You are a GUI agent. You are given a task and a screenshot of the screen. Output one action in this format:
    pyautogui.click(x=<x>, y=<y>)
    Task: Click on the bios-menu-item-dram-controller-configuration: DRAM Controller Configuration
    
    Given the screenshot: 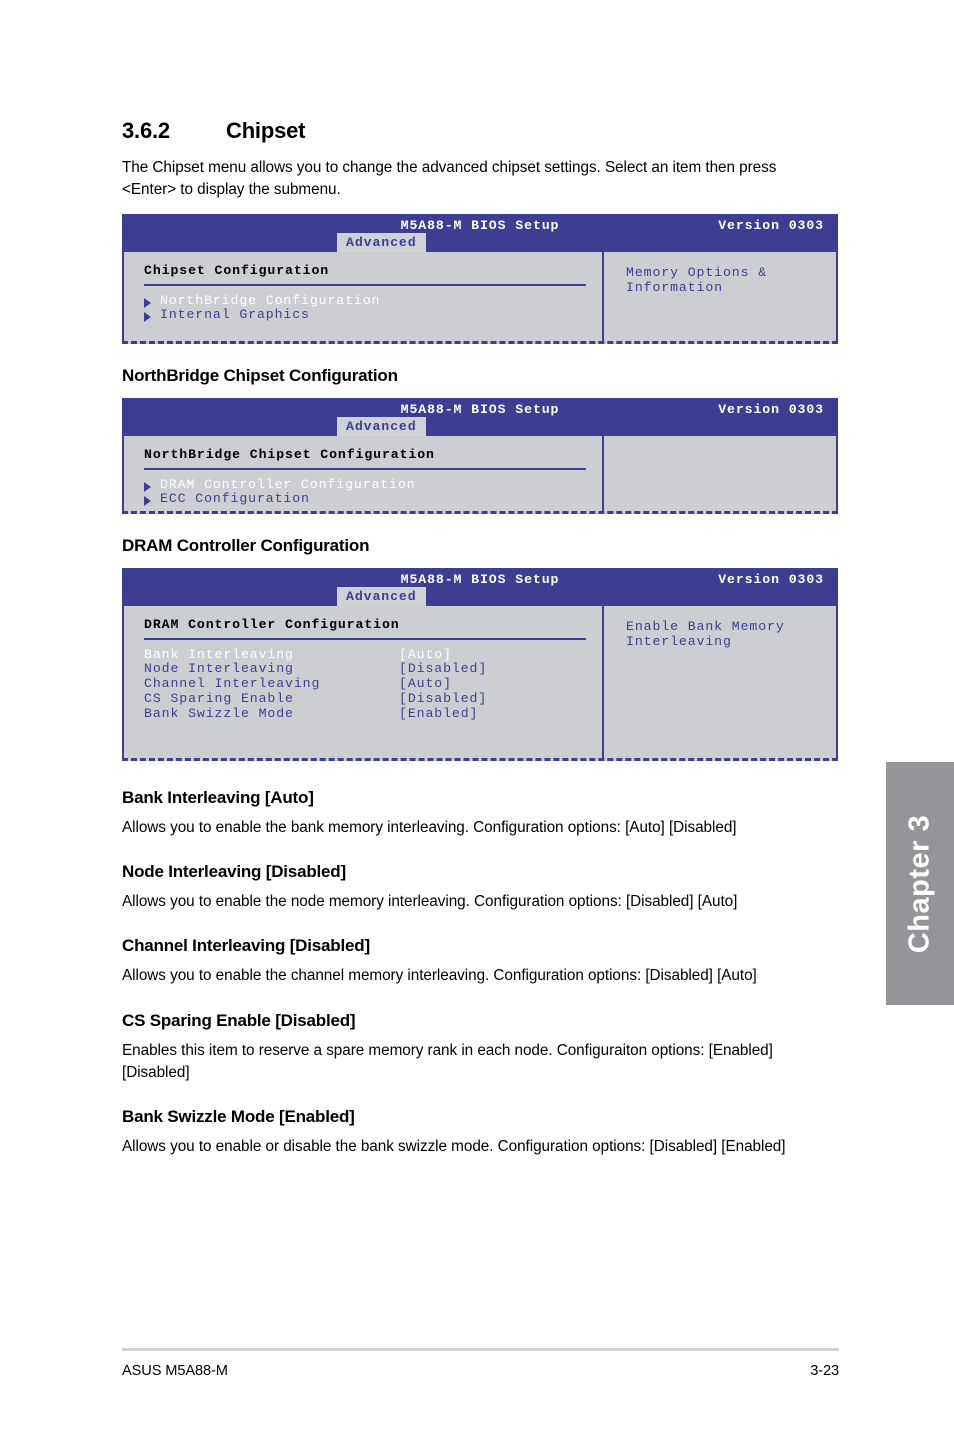 What is the action you would take?
    pyautogui.click(x=373, y=484)
    